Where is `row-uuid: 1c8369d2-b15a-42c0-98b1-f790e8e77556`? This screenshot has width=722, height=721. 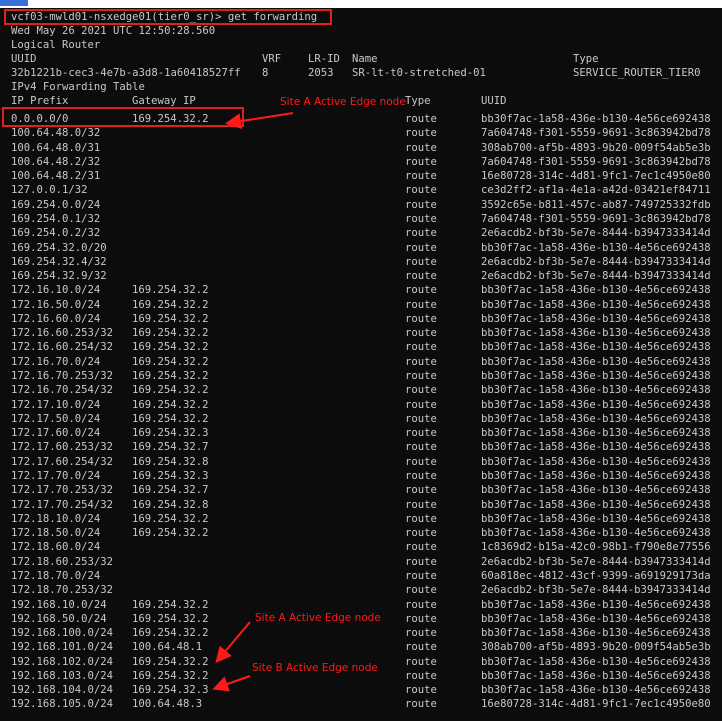 row-uuid: 1c8369d2-b15a-42c0-98b1-f790e8e77556 is located at coordinates (596, 547).